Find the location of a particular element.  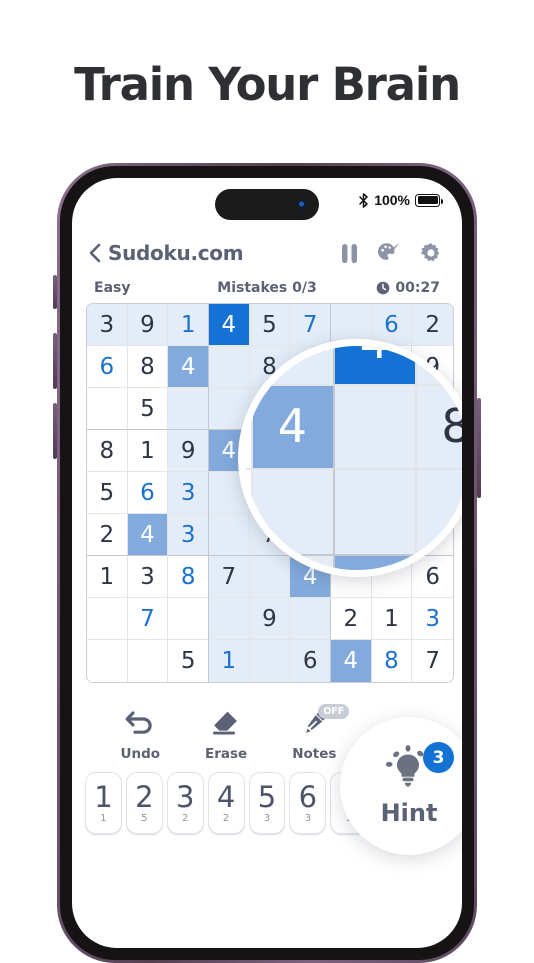

numpad-key-3: 32 is located at coordinates (185, 803).